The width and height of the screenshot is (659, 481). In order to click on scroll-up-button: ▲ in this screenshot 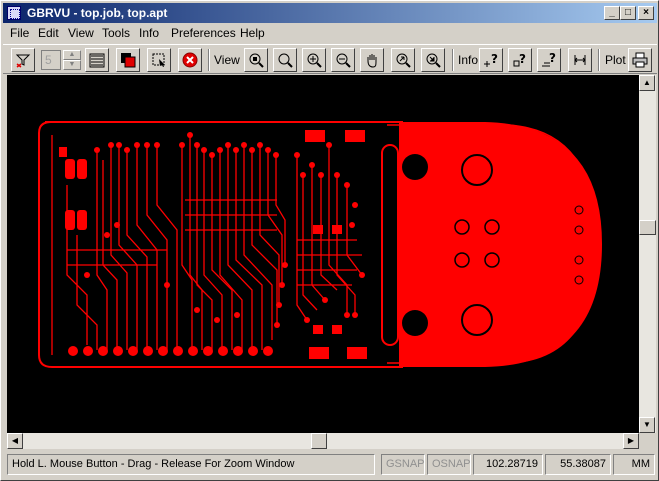, I will do `click(647, 83)`.